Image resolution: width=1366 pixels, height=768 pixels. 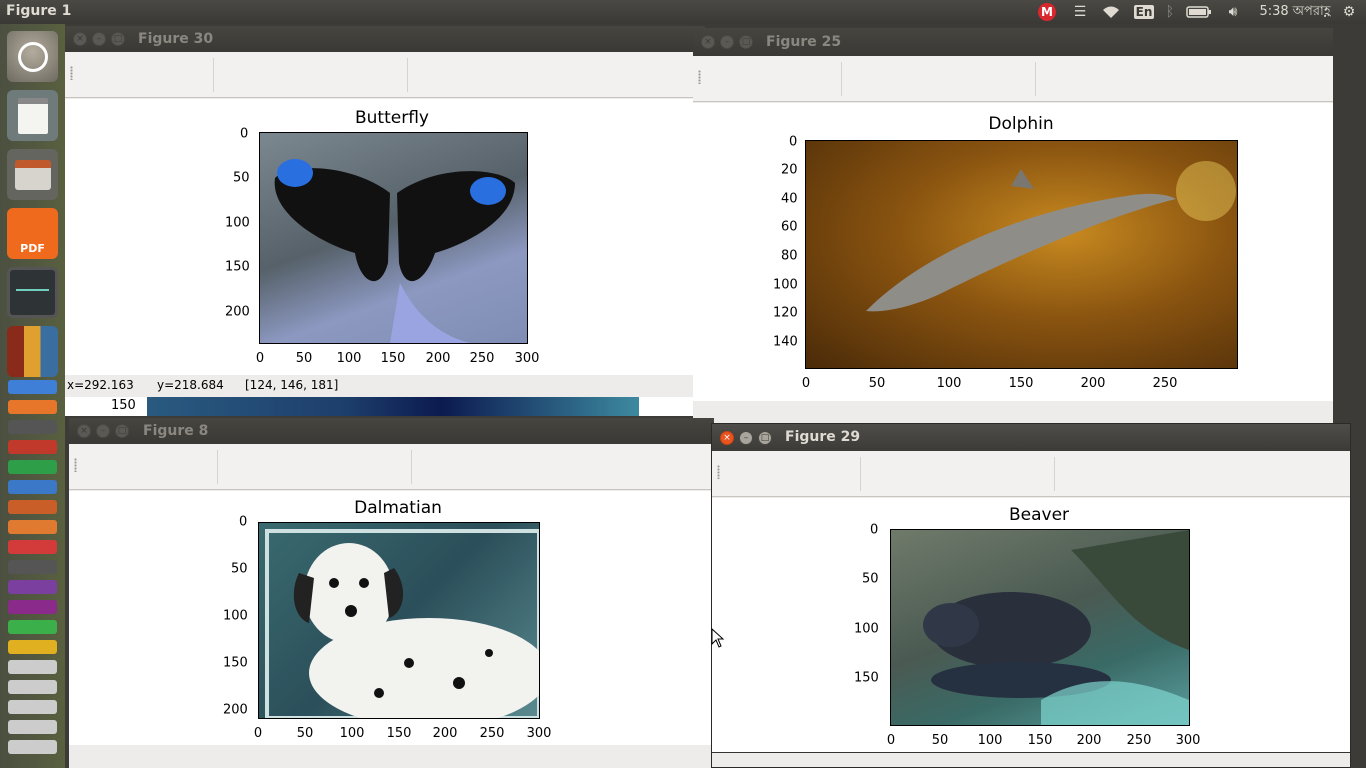 I want to click on x-tick-label: 250, so click(x=1139, y=740).